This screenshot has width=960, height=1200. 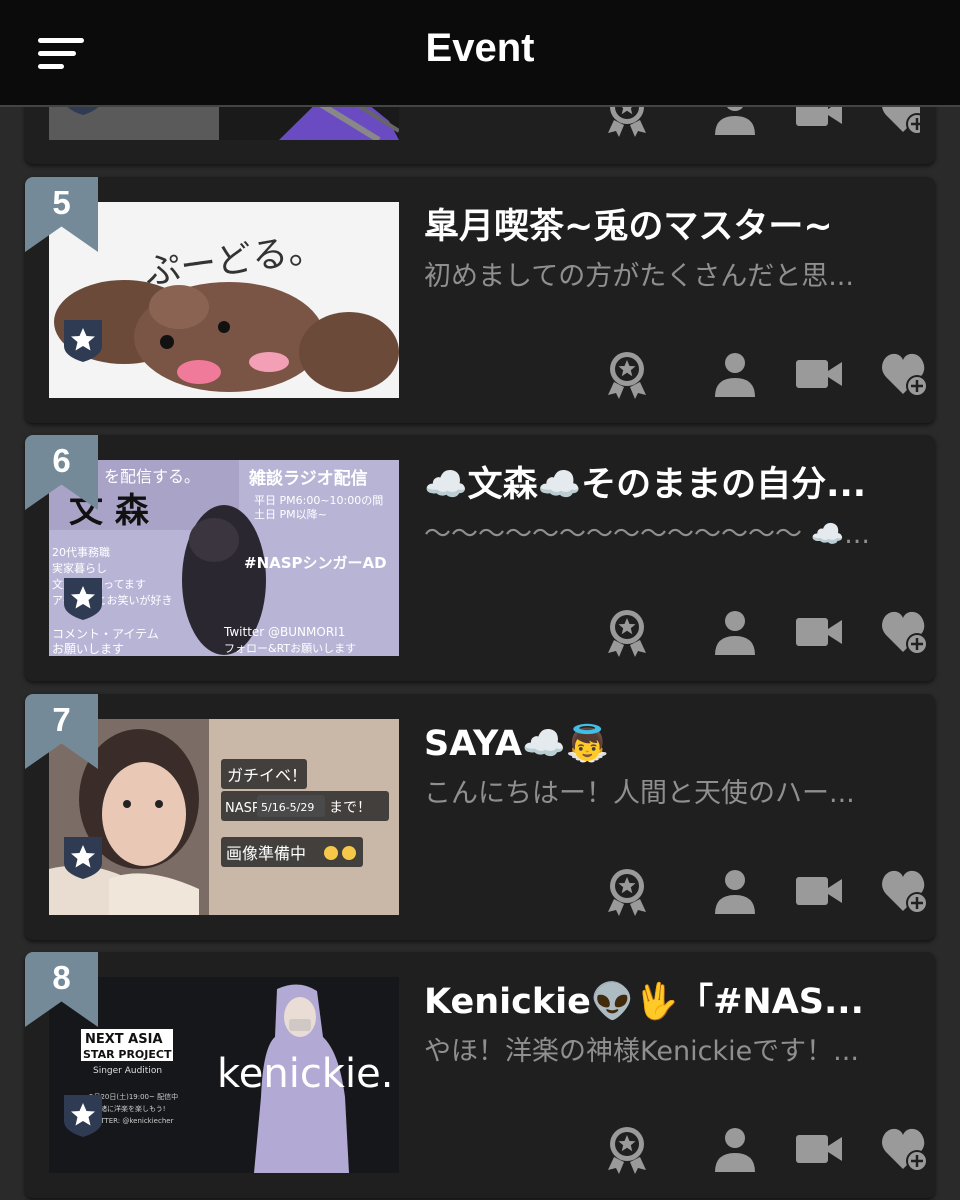 What do you see at coordinates (242, 808) in the screenshot?
I see `thumb-text: NASP` at bounding box center [242, 808].